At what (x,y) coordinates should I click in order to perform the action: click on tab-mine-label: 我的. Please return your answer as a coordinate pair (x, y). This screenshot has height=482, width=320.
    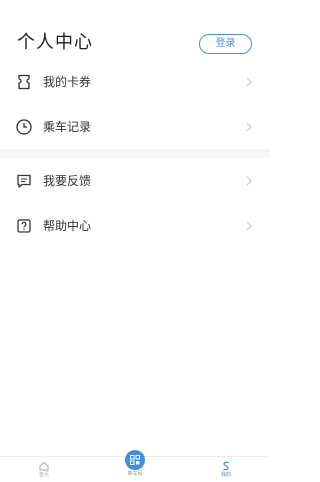
    Looking at the image, I should click on (225, 475).